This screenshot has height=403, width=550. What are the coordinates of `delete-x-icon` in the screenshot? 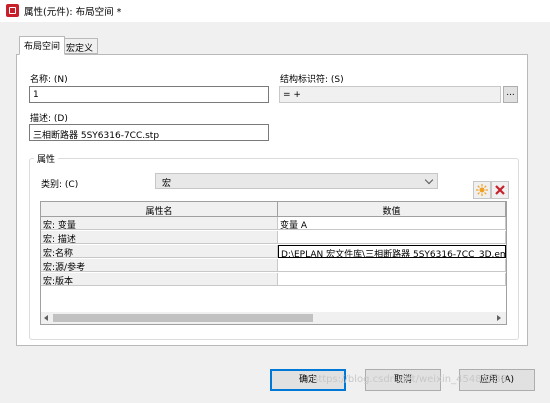 It's located at (500, 190).